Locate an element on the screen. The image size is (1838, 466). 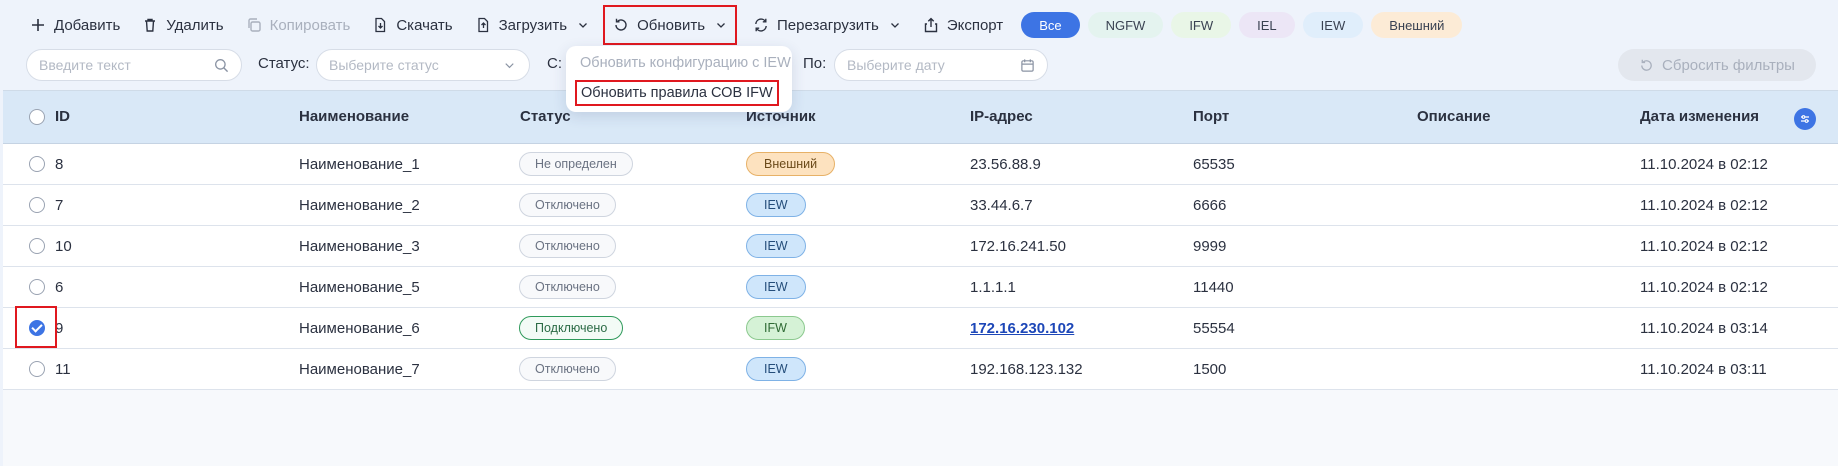
refresh-icon is located at coordinates (621, 24).